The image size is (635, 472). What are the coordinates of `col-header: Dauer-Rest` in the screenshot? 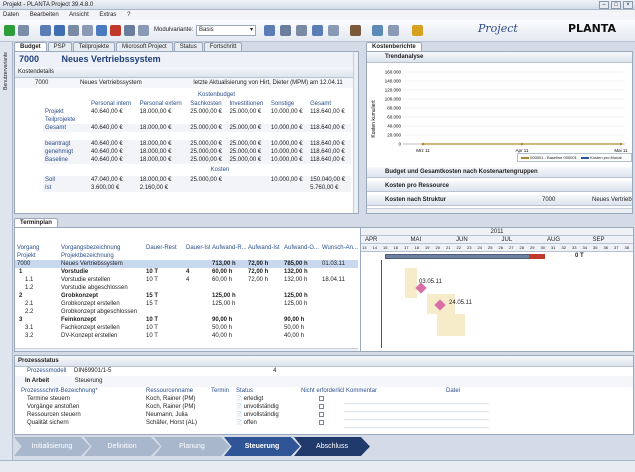 It's located at (164, 248).